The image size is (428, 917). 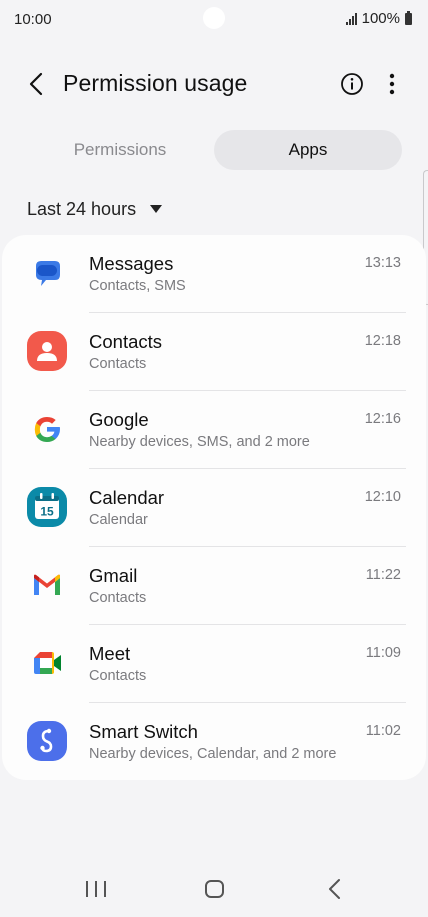 What do you see at coordinates (214, 352) in the screenshot?
I see `list-item: Contacts Contacts 12:18` at bounding box center [214, 352].